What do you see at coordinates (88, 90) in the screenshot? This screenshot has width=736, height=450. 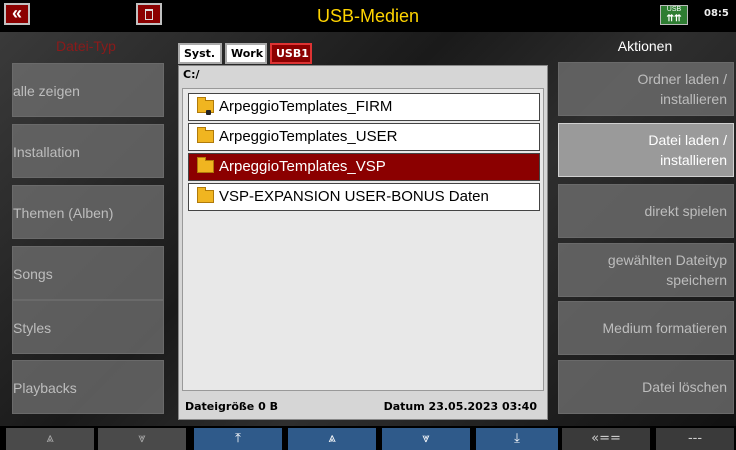 I see `filter-all-button: alle zeigen` at bounding box center [88, 90].